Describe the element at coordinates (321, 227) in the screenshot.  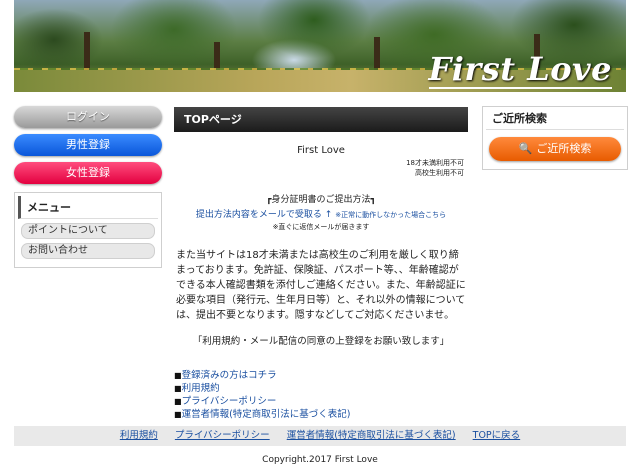
I see `id-reply-note: ※直ぐに返信メールが届きます` at that location.